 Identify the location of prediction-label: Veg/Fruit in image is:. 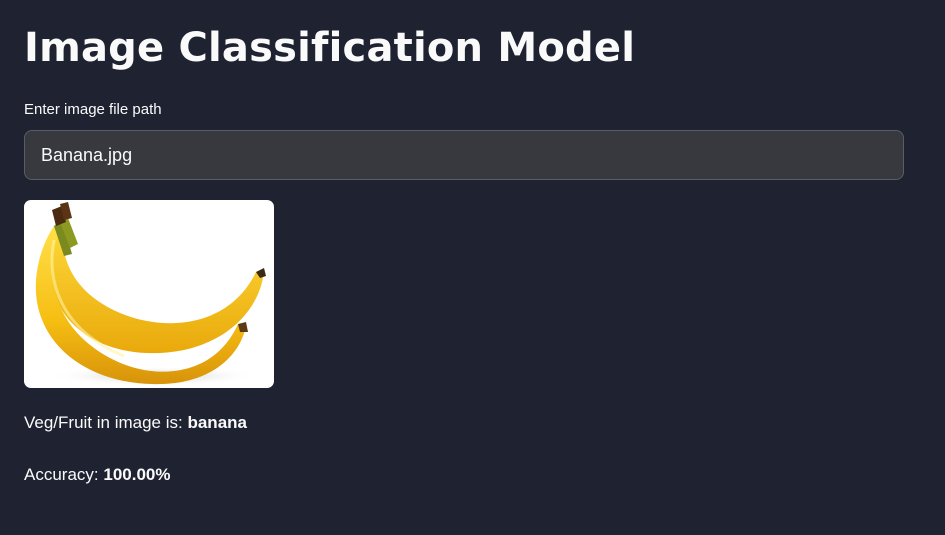
(106, 422).